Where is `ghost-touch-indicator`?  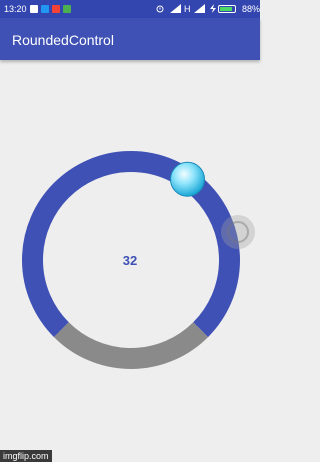
ghost-touch-indicator is located at coordinates (238, 232).